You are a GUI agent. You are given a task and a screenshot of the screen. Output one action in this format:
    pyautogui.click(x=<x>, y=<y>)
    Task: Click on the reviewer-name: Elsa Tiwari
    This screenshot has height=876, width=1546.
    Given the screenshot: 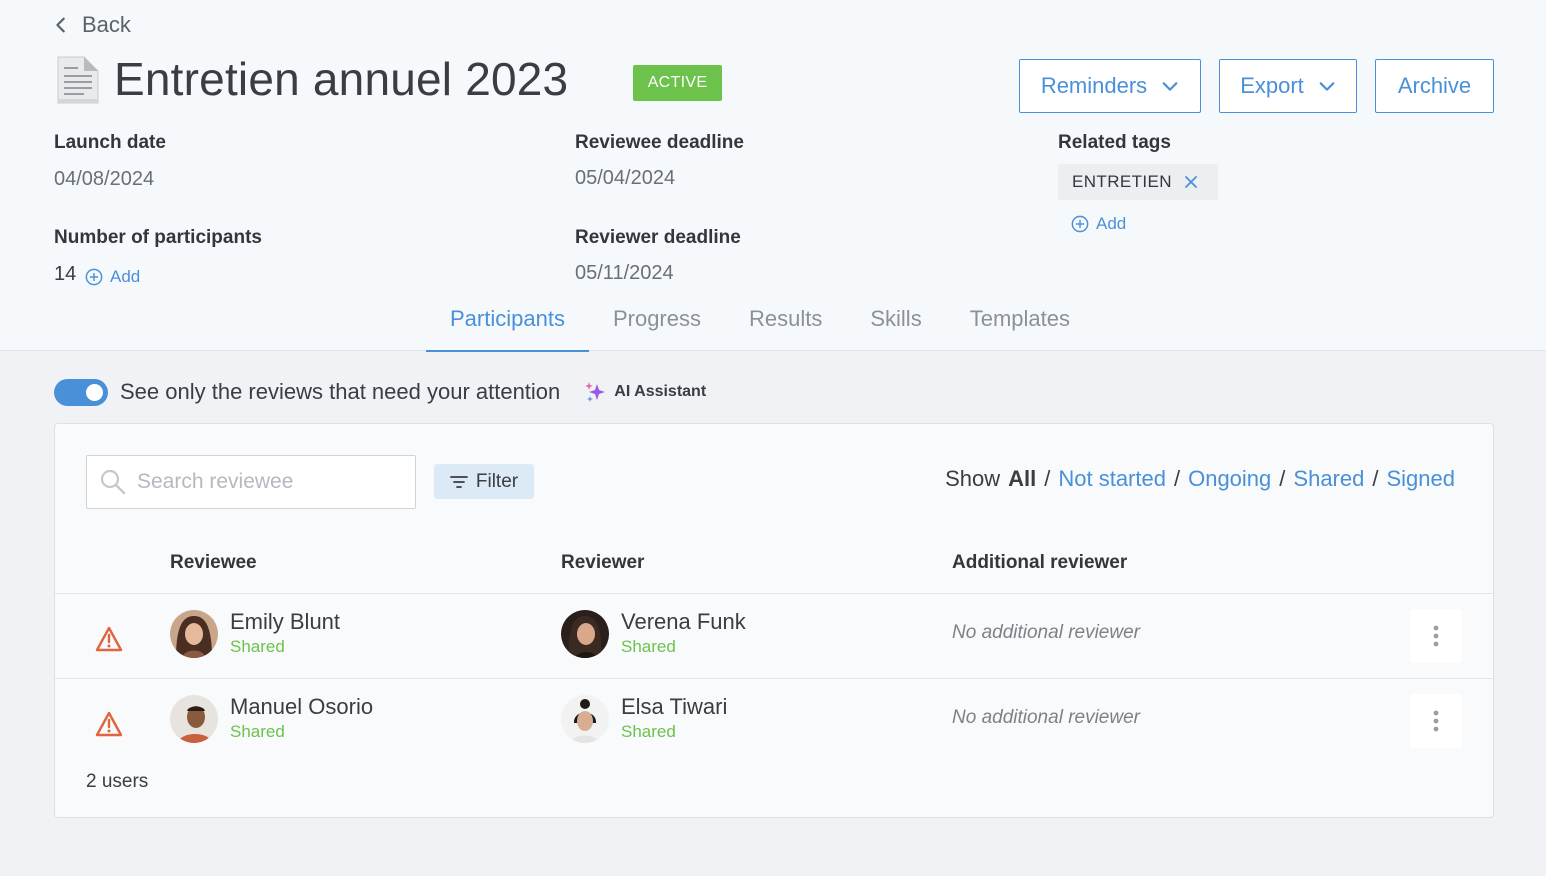 What is the action you would take?
    pyautogui.click(x=674, y=706)
    